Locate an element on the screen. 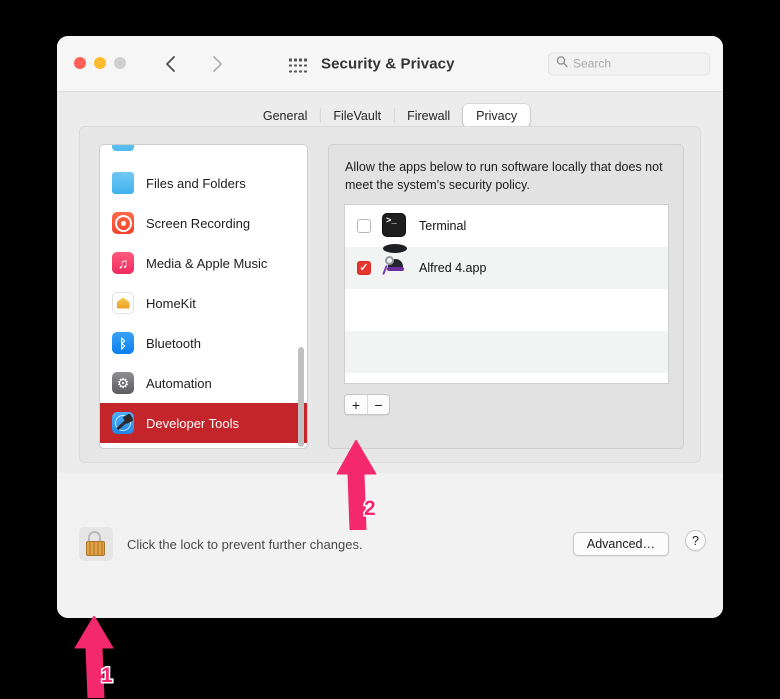 This screenshot has width=780, height=699. search-input is located at coordinates (637, 63).